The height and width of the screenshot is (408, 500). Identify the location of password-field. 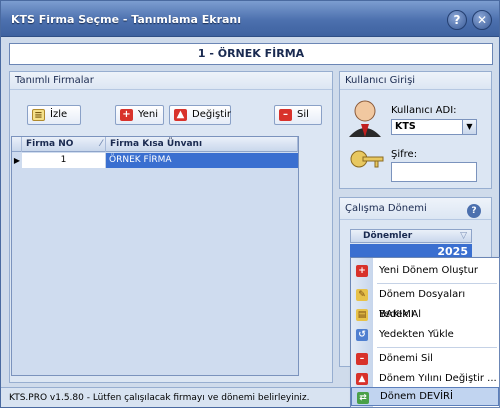
(434, 172).